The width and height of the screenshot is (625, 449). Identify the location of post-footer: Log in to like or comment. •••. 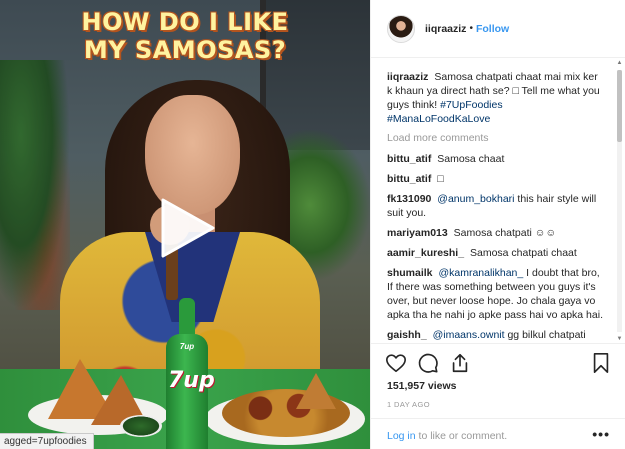
(498, 433).